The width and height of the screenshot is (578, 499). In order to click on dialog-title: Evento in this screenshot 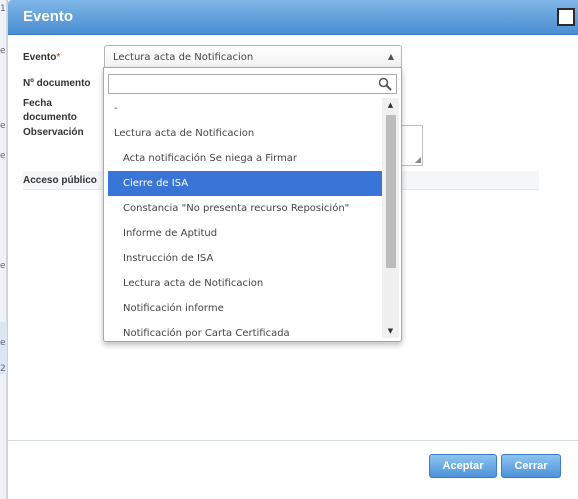, I will do `click(48, 16)`.